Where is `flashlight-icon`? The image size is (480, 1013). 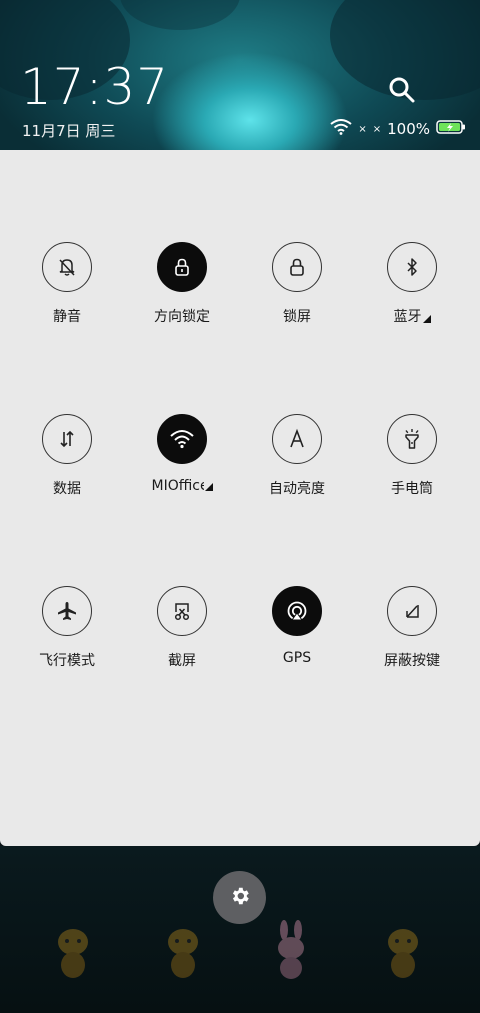 flashlight-icon is located at coordinates (412, 439).